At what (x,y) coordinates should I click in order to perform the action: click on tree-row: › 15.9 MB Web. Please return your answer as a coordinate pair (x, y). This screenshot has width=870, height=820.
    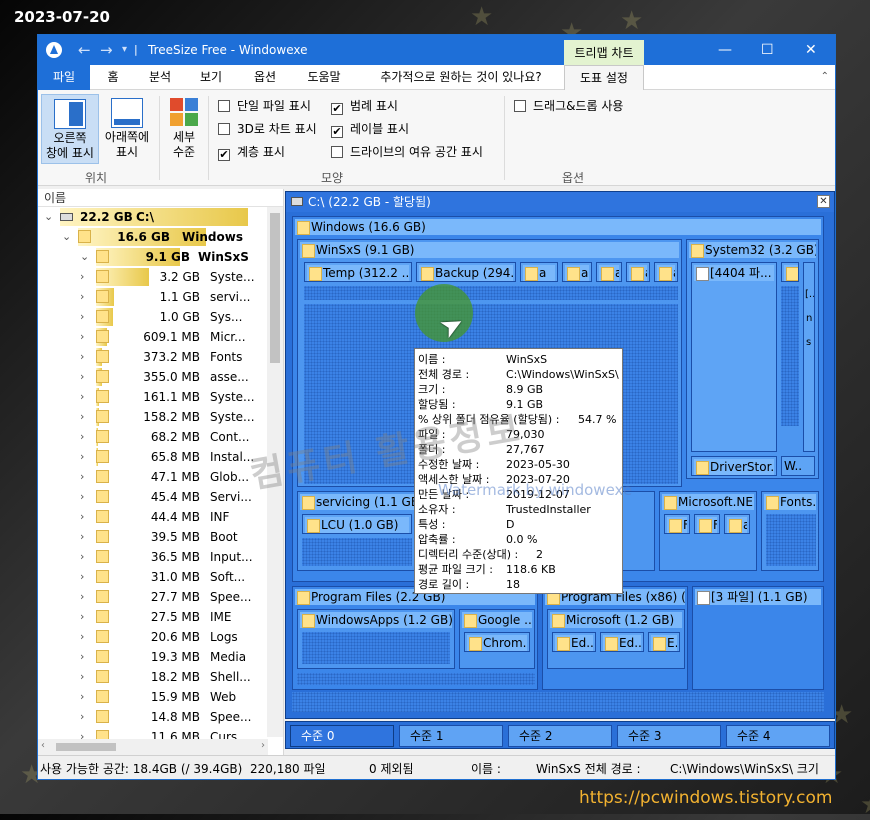
    Looking at the image, I should click on (160, 697).